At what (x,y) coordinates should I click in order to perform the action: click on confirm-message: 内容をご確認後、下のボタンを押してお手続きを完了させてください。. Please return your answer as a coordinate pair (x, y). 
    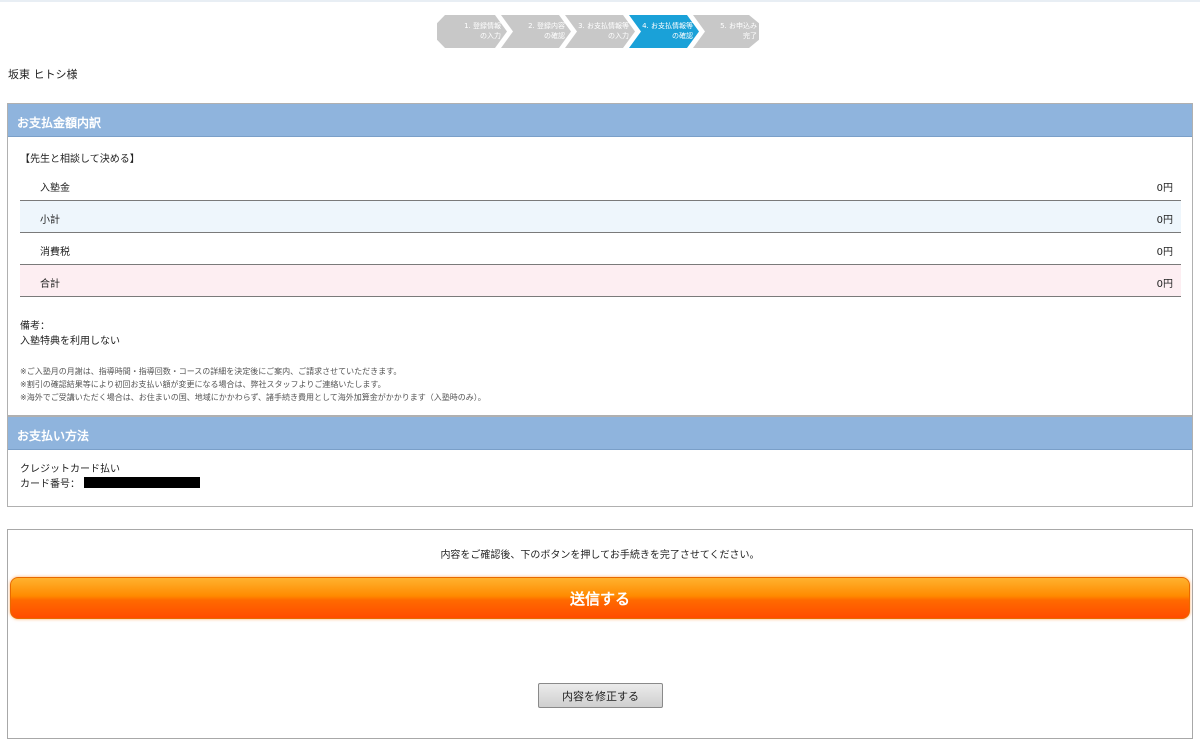
    Looking at the image, I should click on (600, 555).